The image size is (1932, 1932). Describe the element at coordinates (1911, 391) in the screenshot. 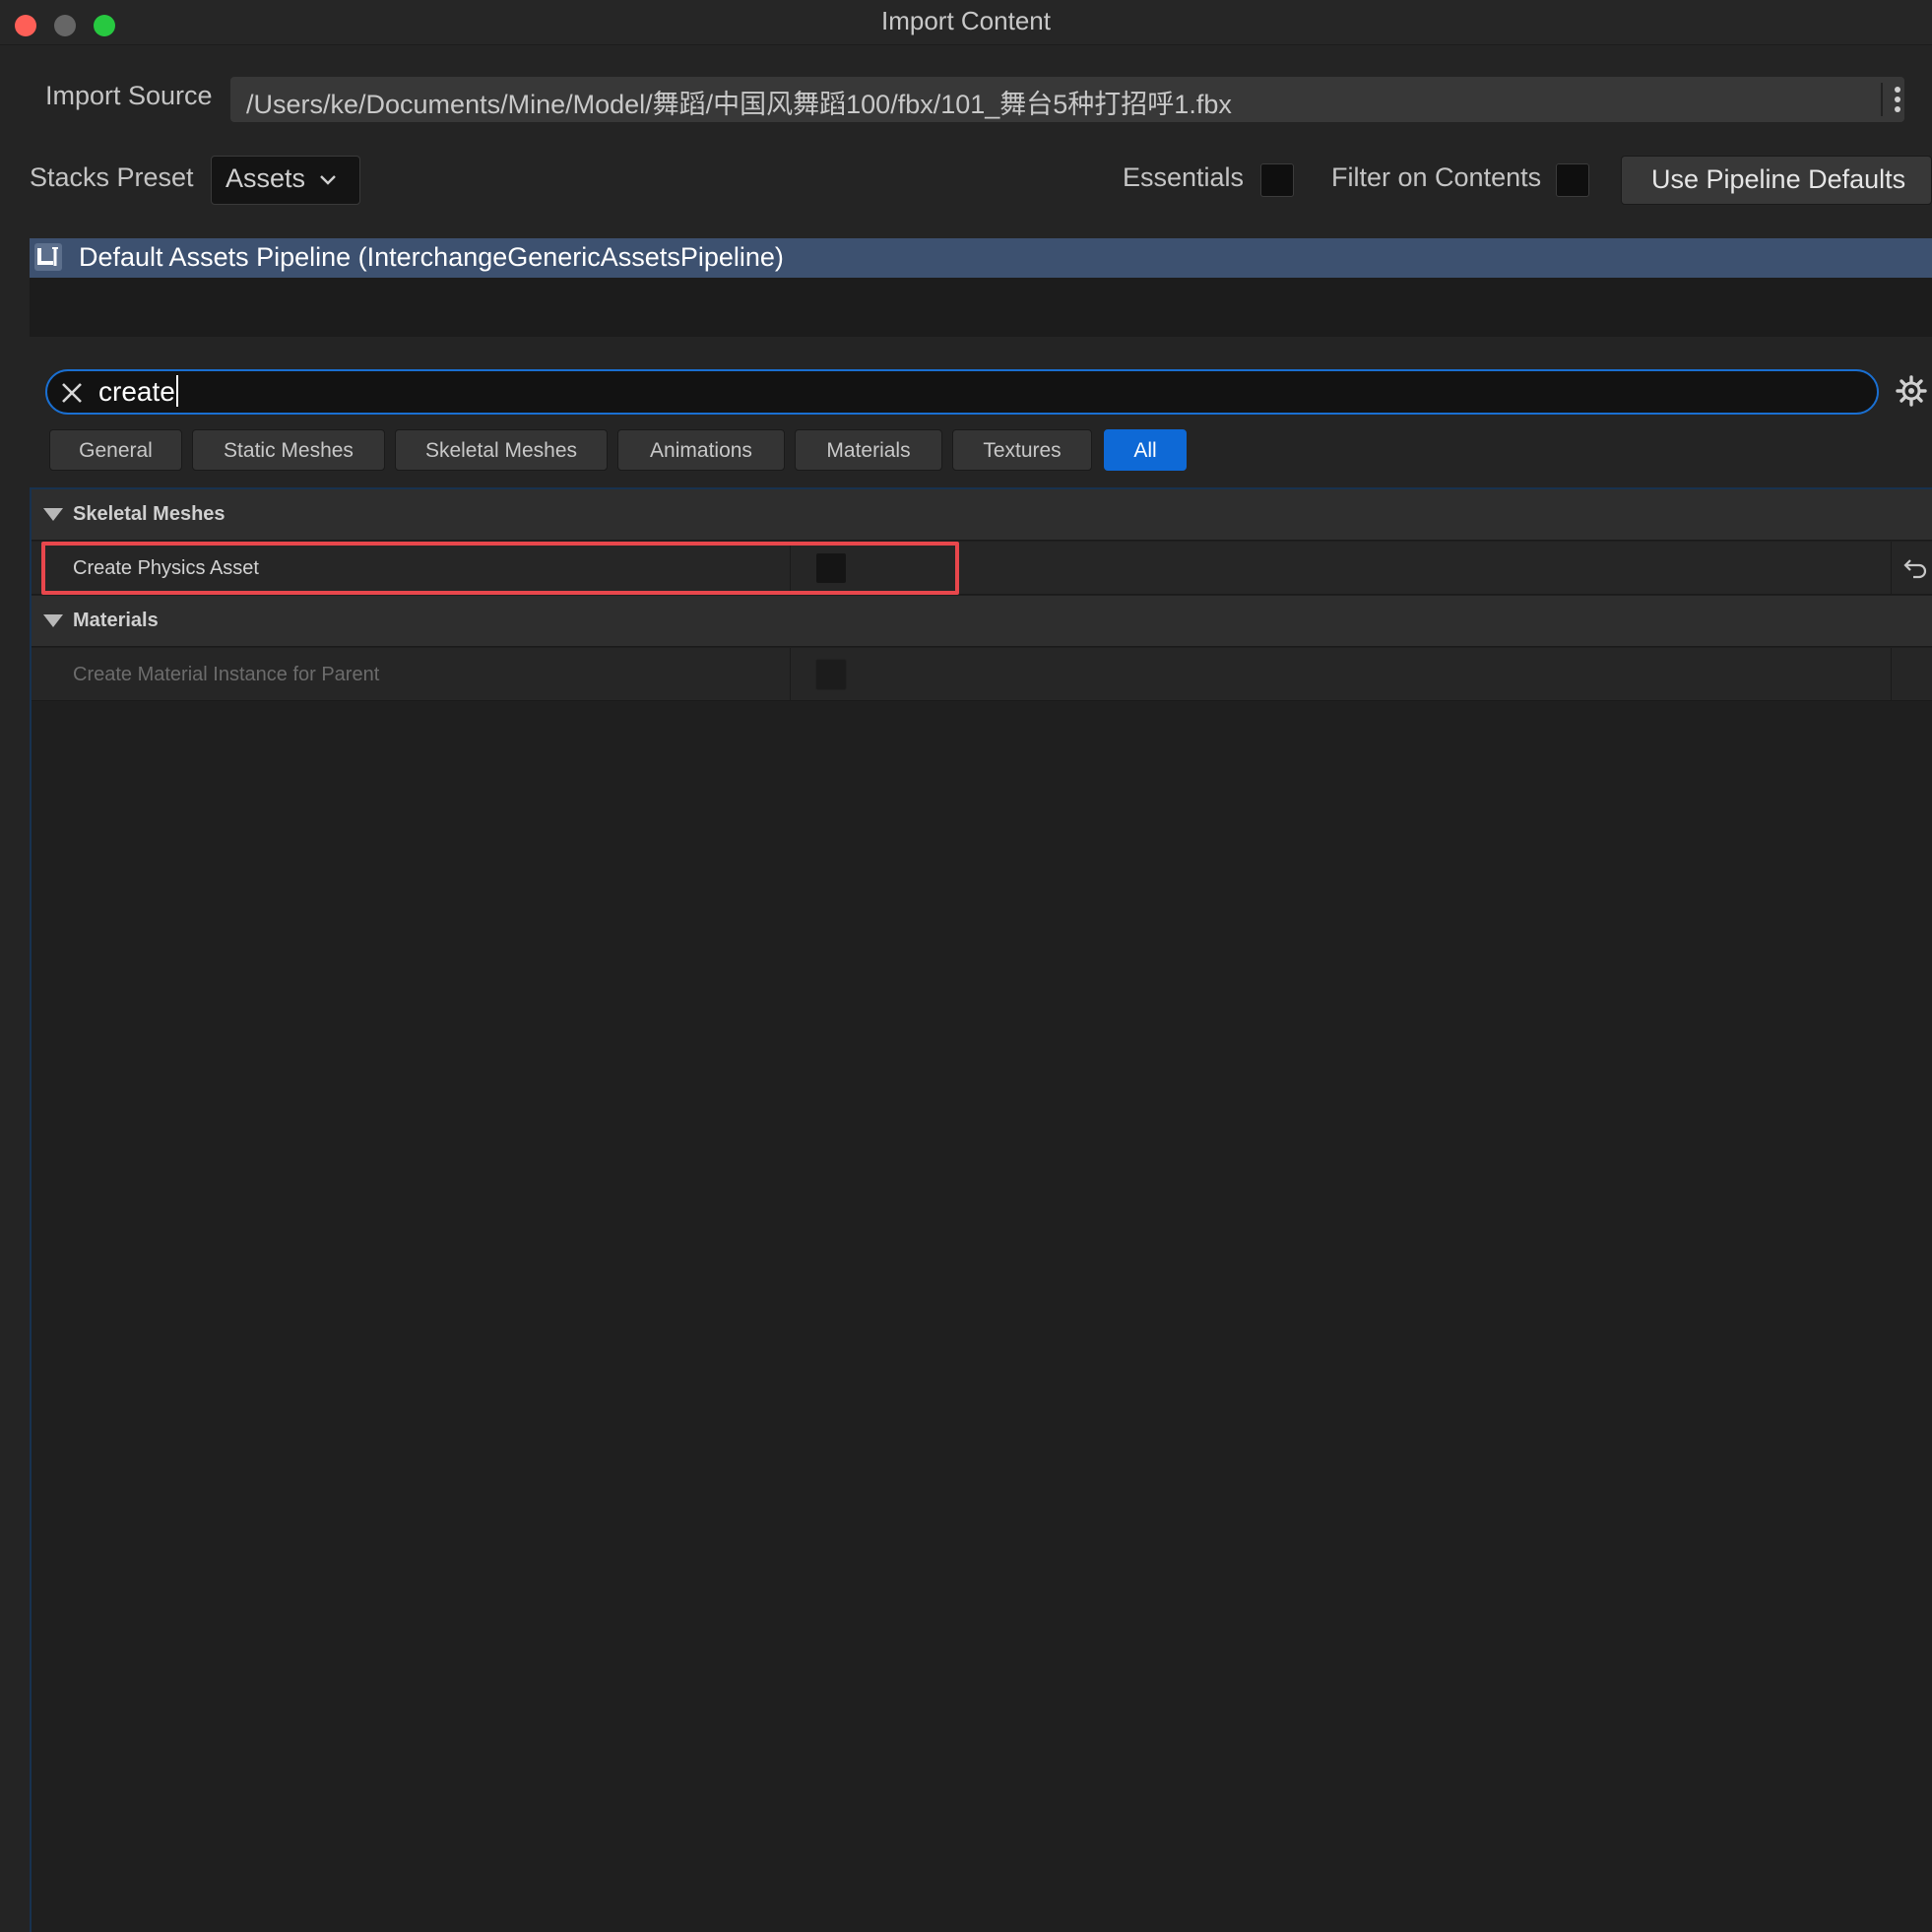

I see `gear-icon` at that location.